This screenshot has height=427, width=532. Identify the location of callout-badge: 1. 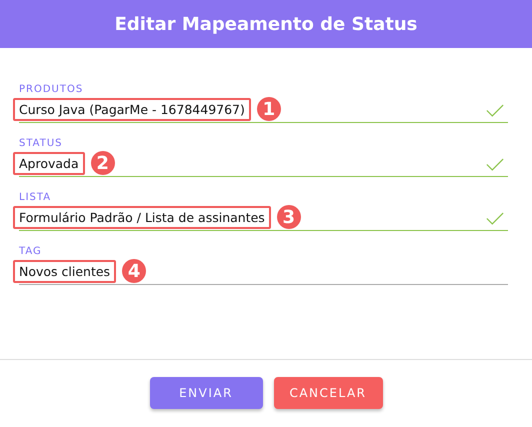
(268, 109).